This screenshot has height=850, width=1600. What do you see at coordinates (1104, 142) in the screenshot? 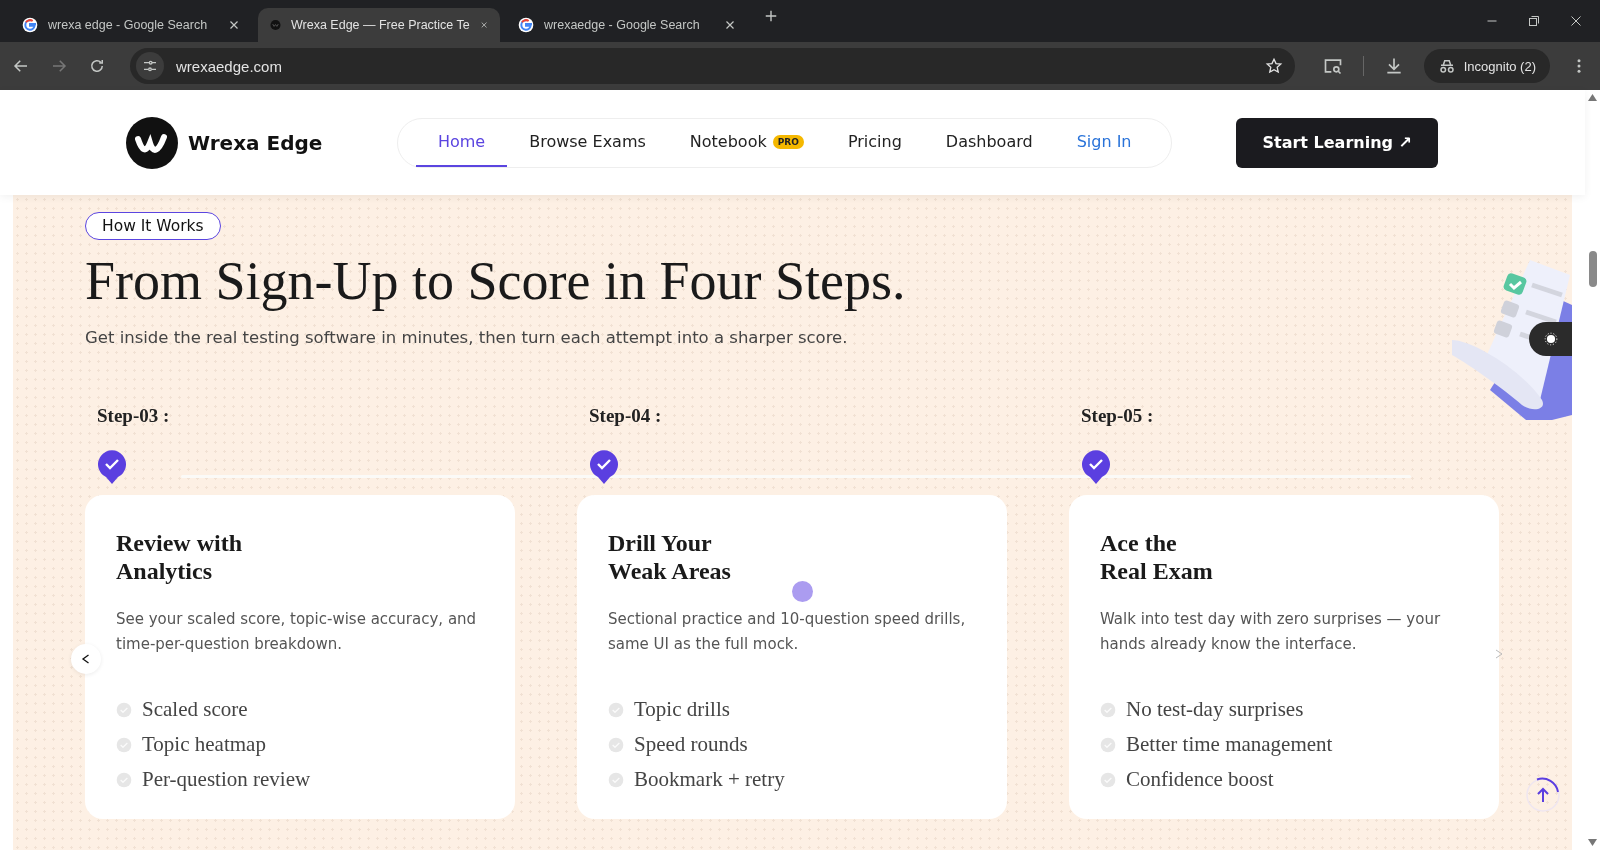
I see `nav-link: Sign In` at bounding box center [1104, 142].